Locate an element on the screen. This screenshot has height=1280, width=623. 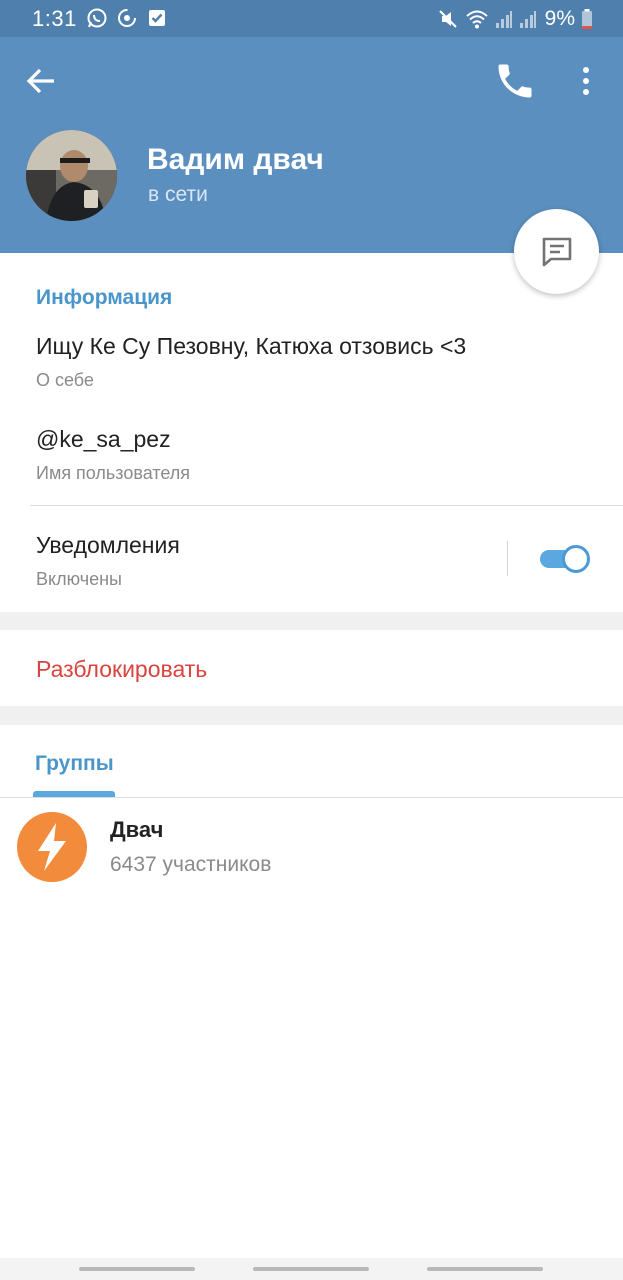
toggle-knob is located at coordinates (576, 559).